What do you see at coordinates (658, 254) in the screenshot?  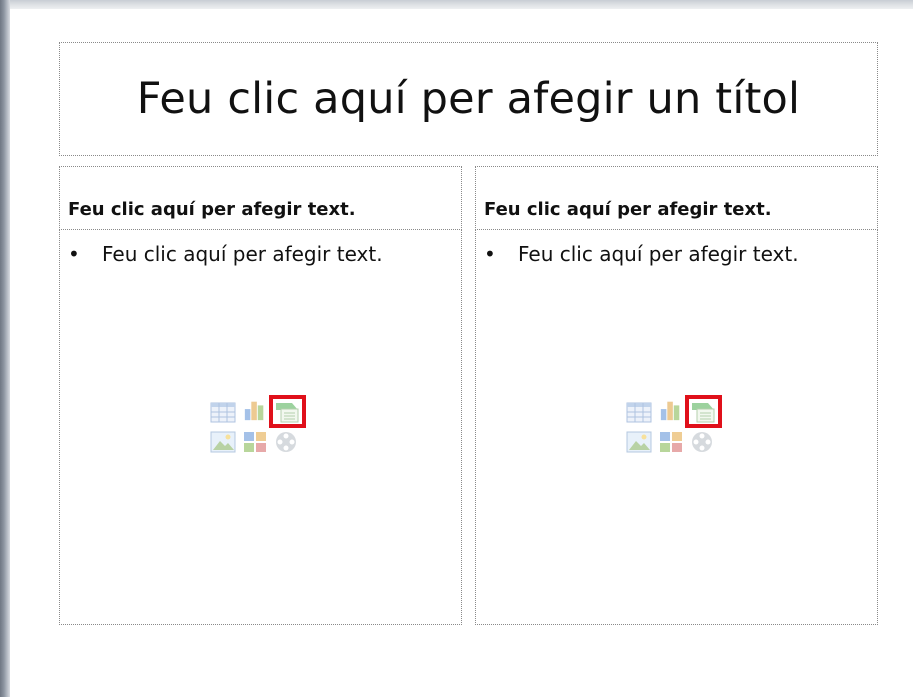 I see `right-bullet-text: Feu clic aquí per afegir text.` at bounding box center [658, 254].